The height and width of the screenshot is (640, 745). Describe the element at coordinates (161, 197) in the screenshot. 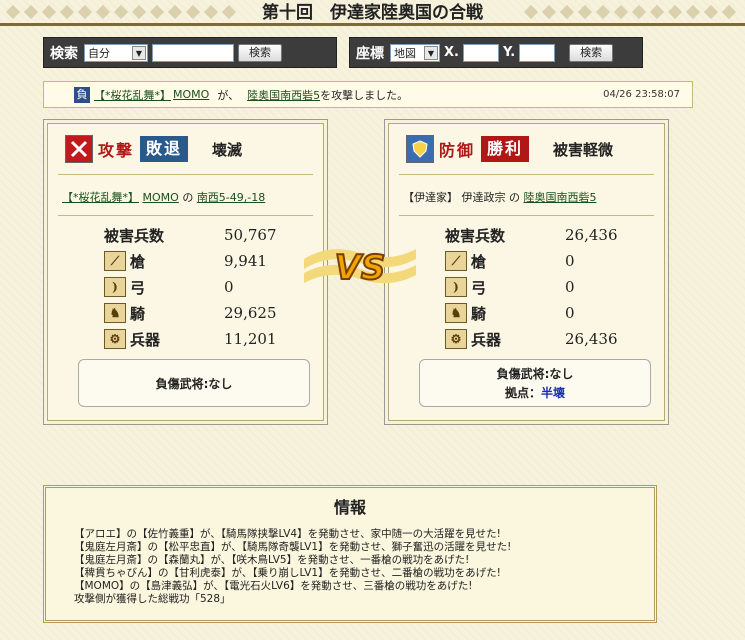

I see `attack-player-link: MOMO` at that location.